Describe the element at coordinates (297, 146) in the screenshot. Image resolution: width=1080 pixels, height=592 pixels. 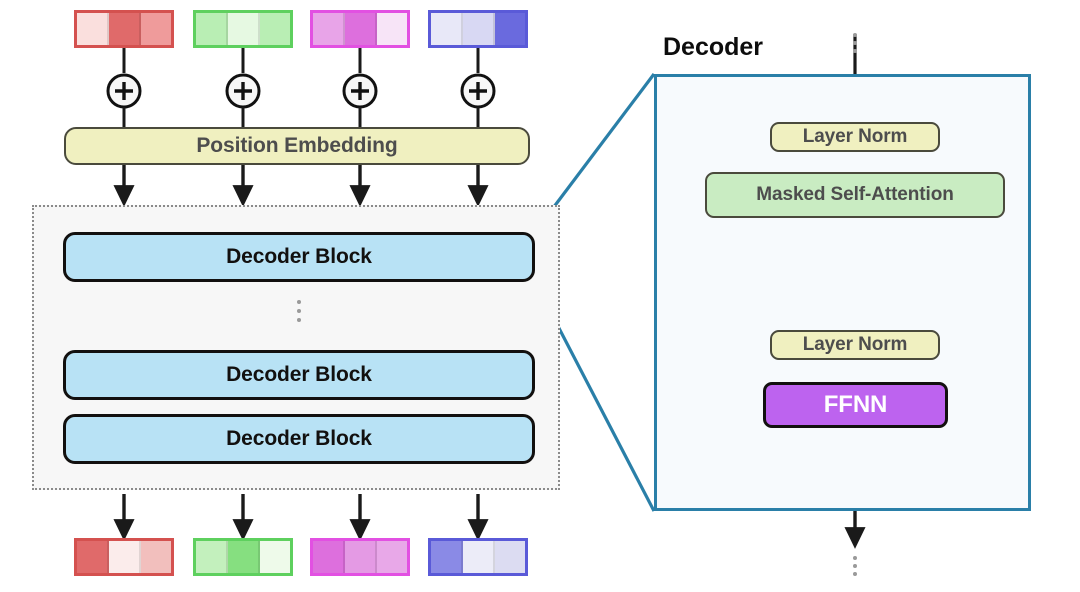
I see `position-embedding-box: Position Embedding` at that location.